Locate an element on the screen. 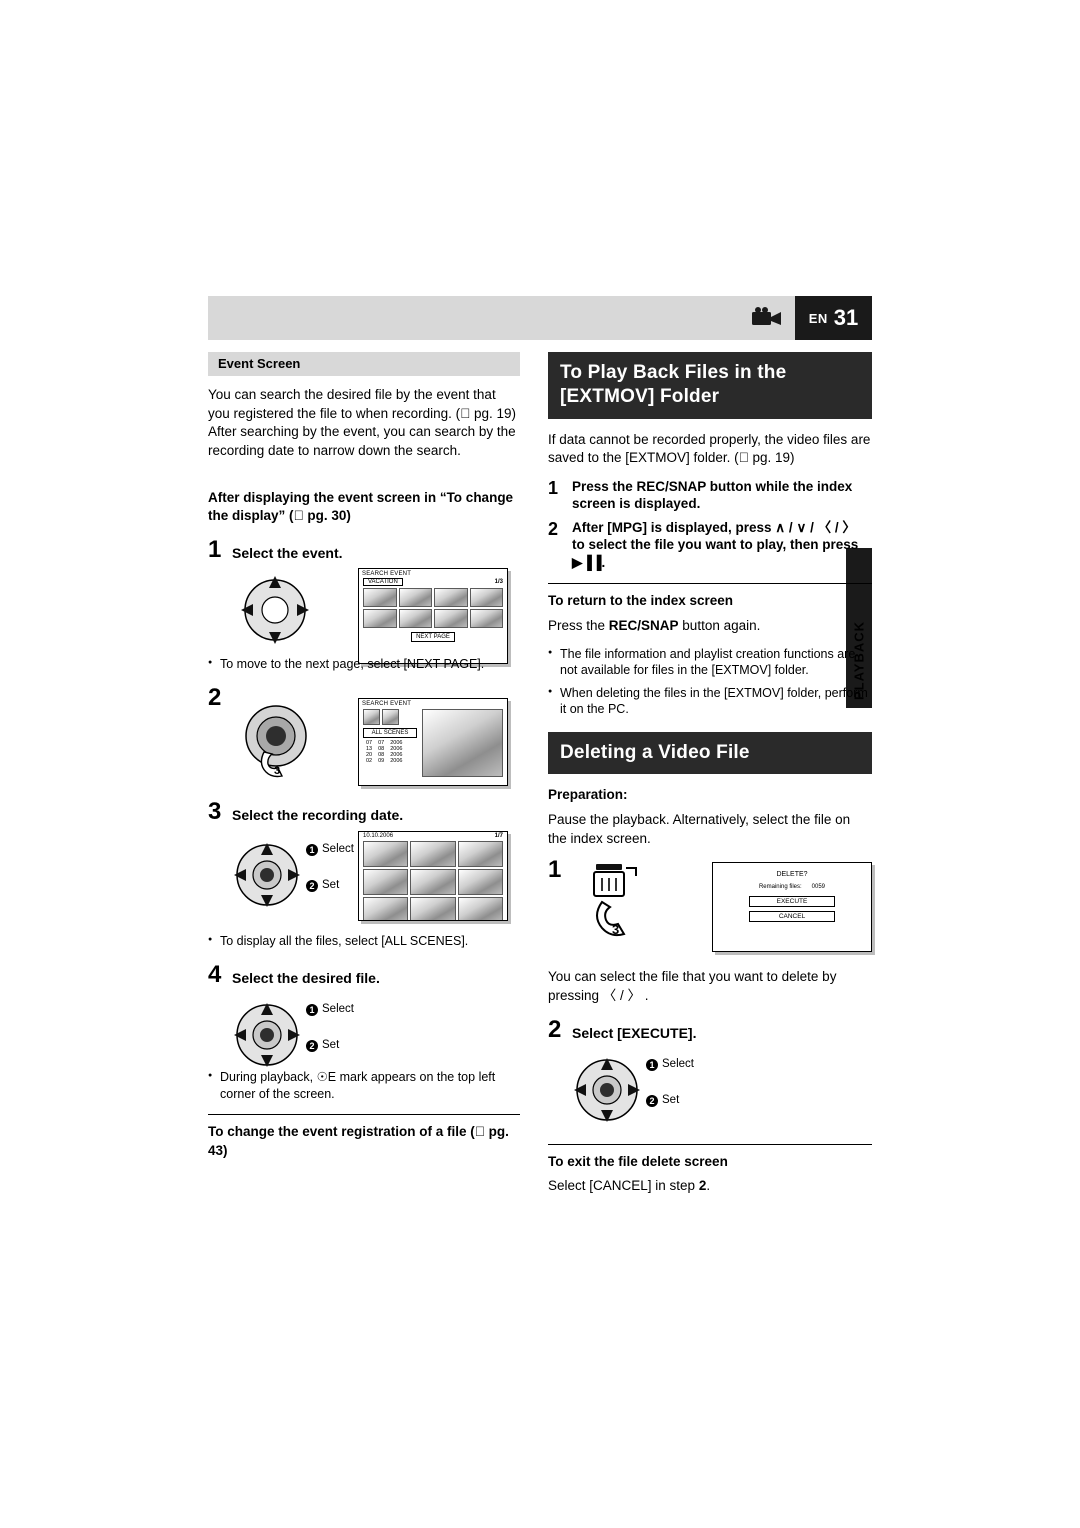 This screenshot has width=1080, height=1528. date-day: 02 is located at coordinates (369, 761).